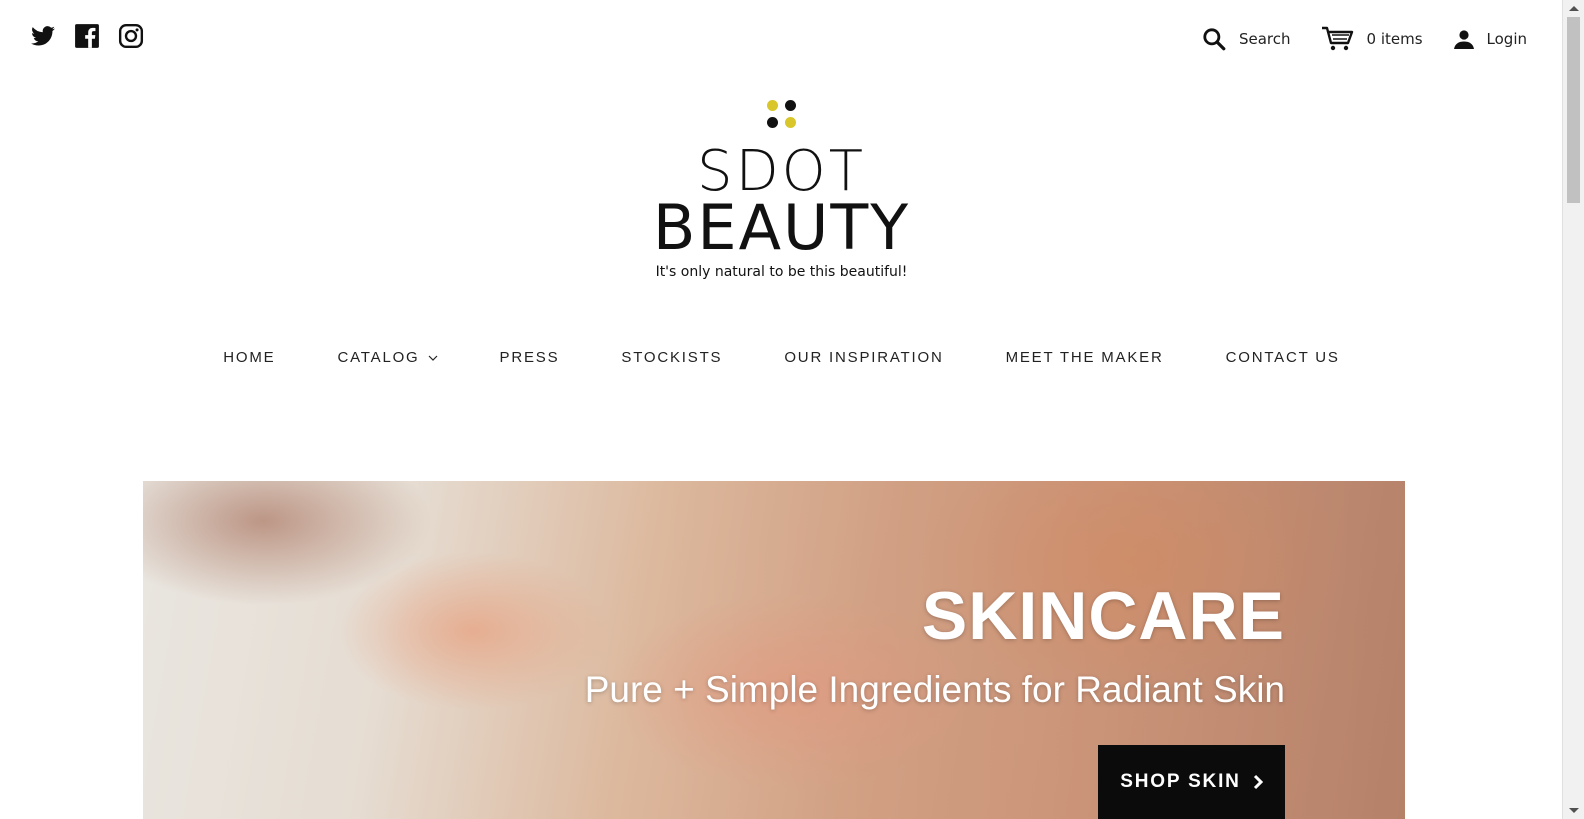  What do you see at coordinates (781, 272) in the screenshot?
I see `logo-tagline: It's only natural to be this beautiful!` at bounding box center [781, 272].